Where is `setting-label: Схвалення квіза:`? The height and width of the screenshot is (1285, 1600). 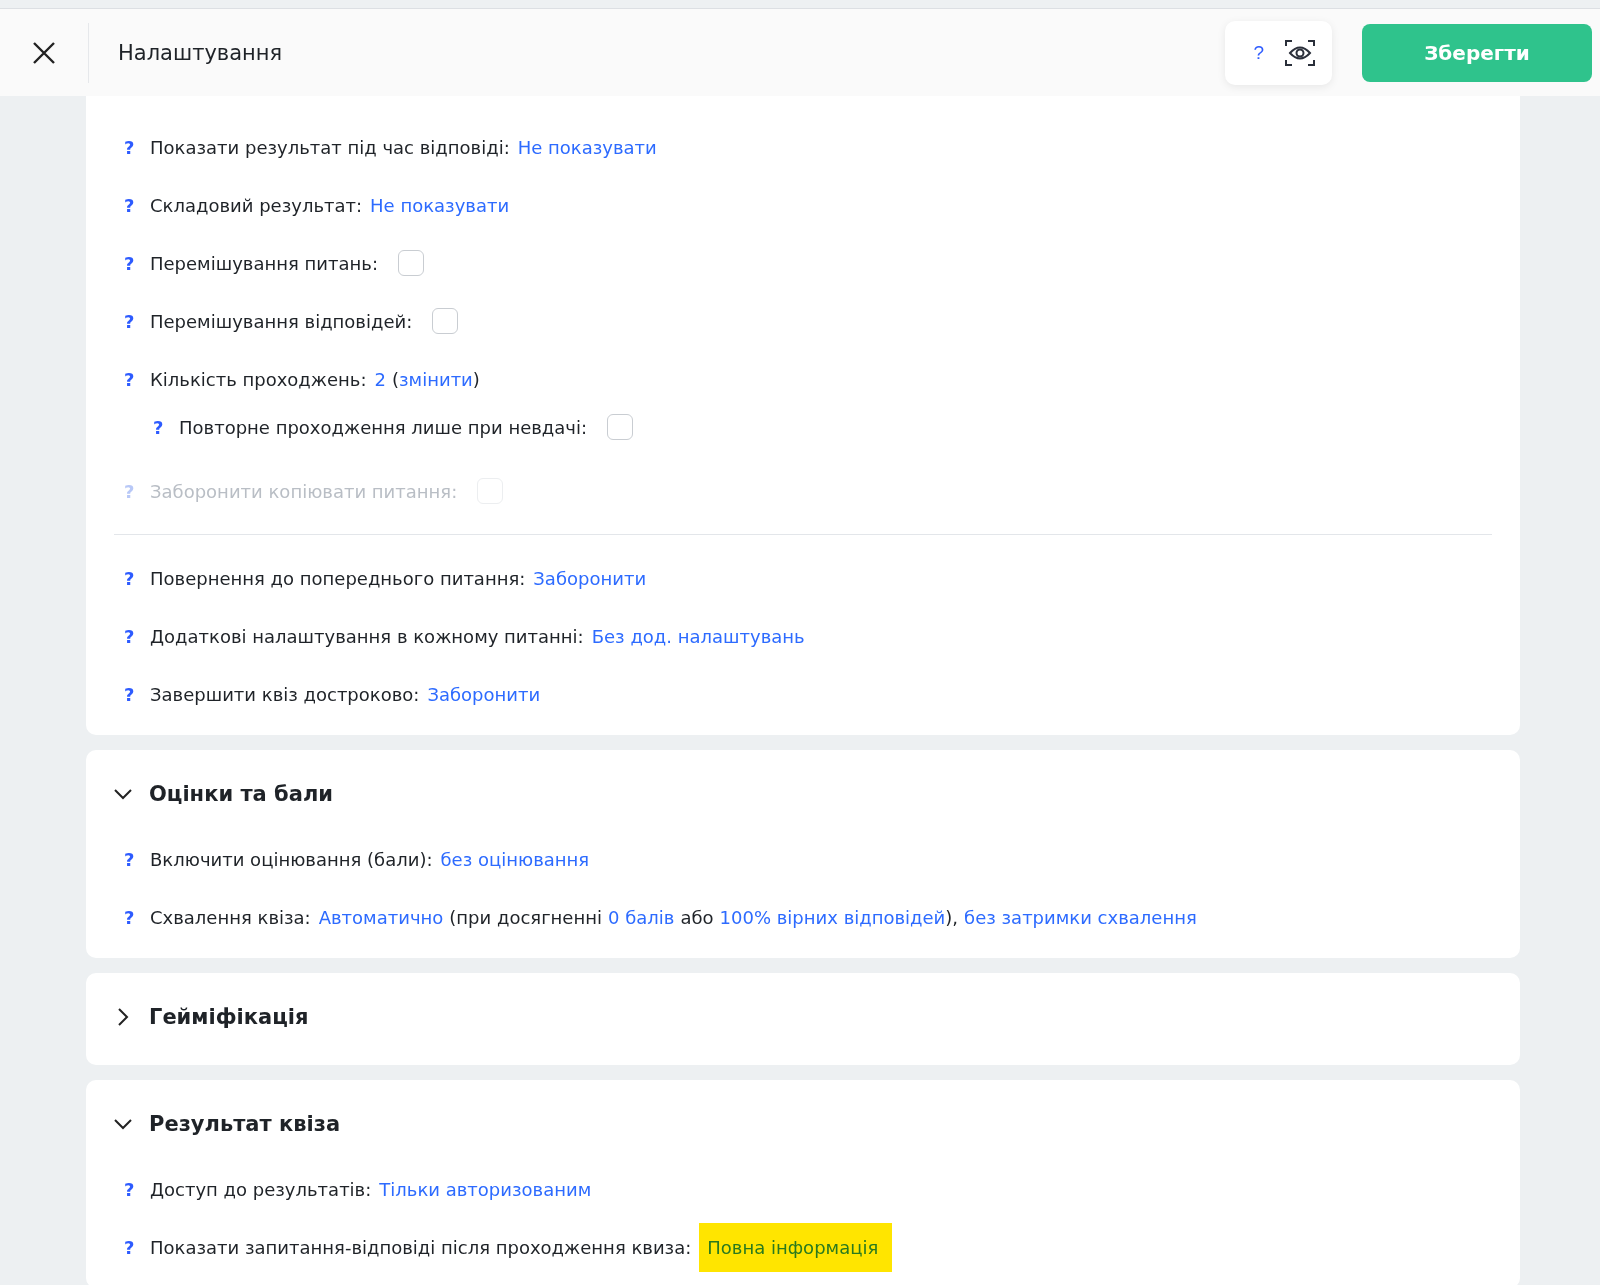
setting-label: Схвалення квіза: is located at coordinates (230, 917).